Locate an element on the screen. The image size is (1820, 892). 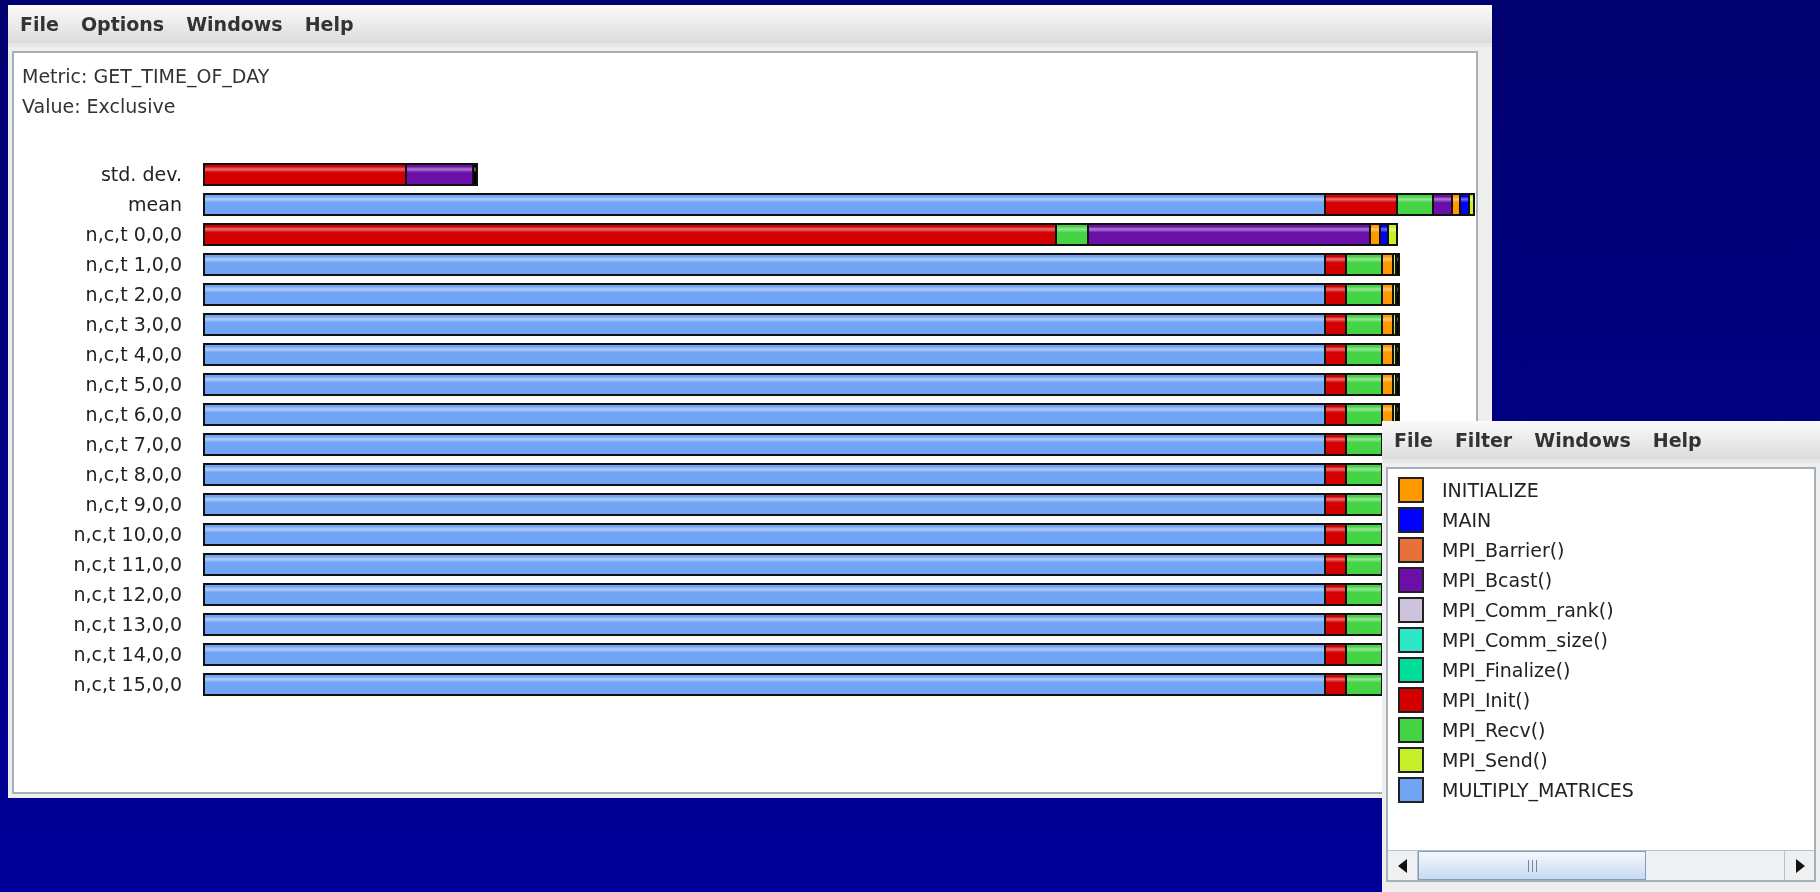
row-label: n,c,t 3,0,0 is located at coordinates (133, 324).